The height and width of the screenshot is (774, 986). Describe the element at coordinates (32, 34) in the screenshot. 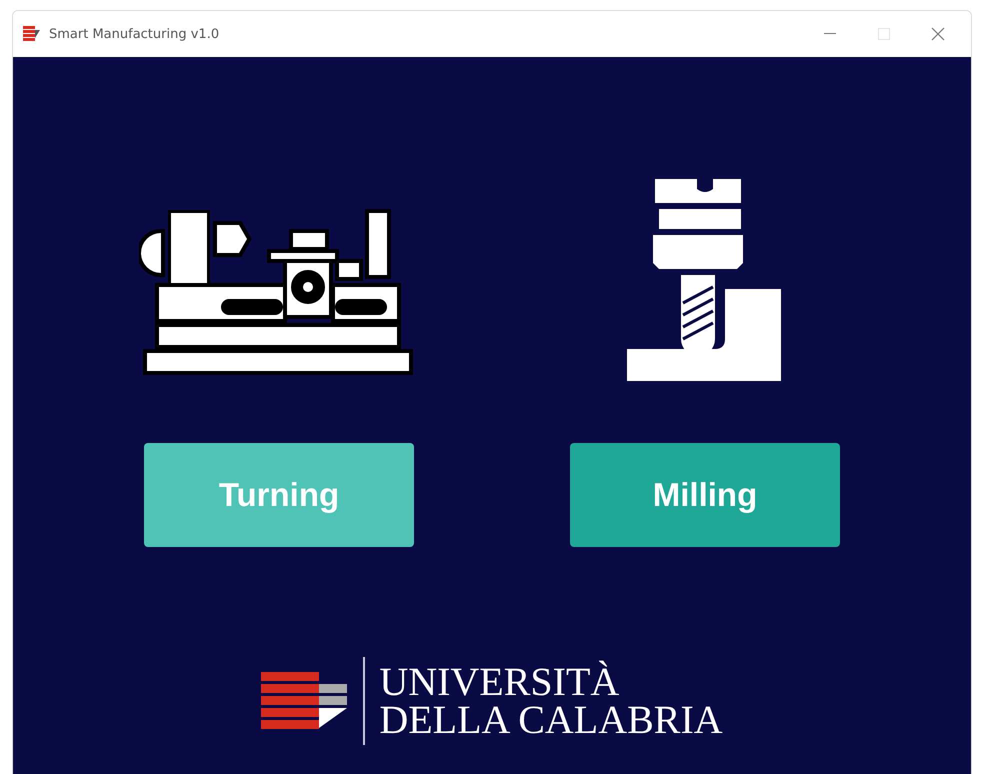

I see `app-icon` at that location.